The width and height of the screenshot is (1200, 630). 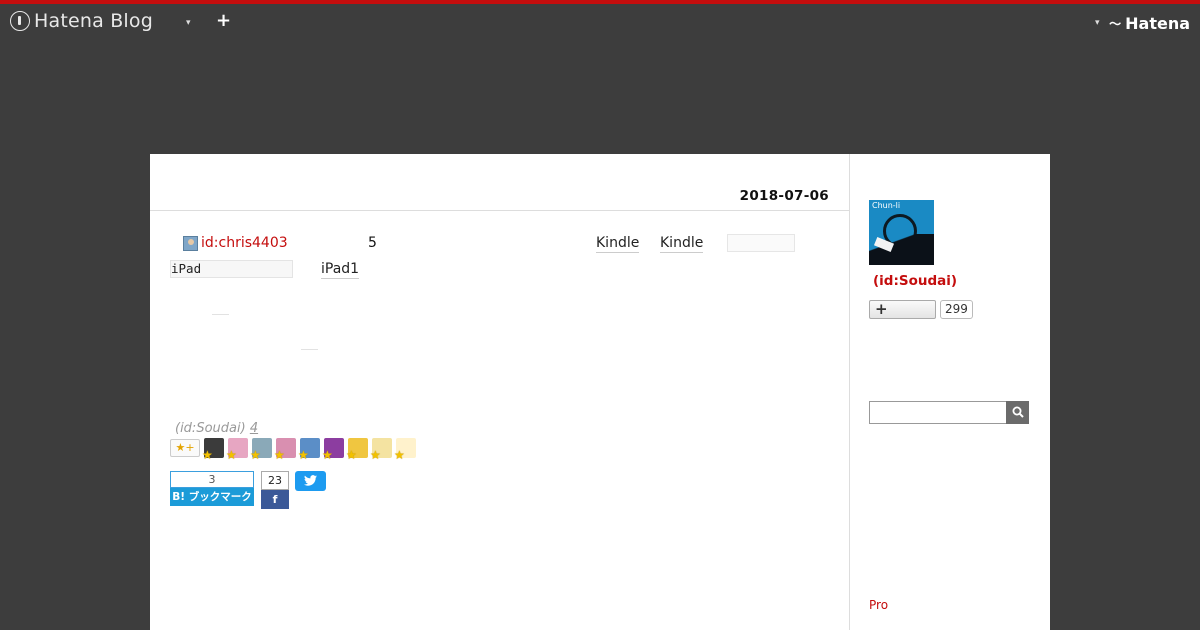 I want to click on hatena-mark-icon: 〜, so click(x=1115, y=24).